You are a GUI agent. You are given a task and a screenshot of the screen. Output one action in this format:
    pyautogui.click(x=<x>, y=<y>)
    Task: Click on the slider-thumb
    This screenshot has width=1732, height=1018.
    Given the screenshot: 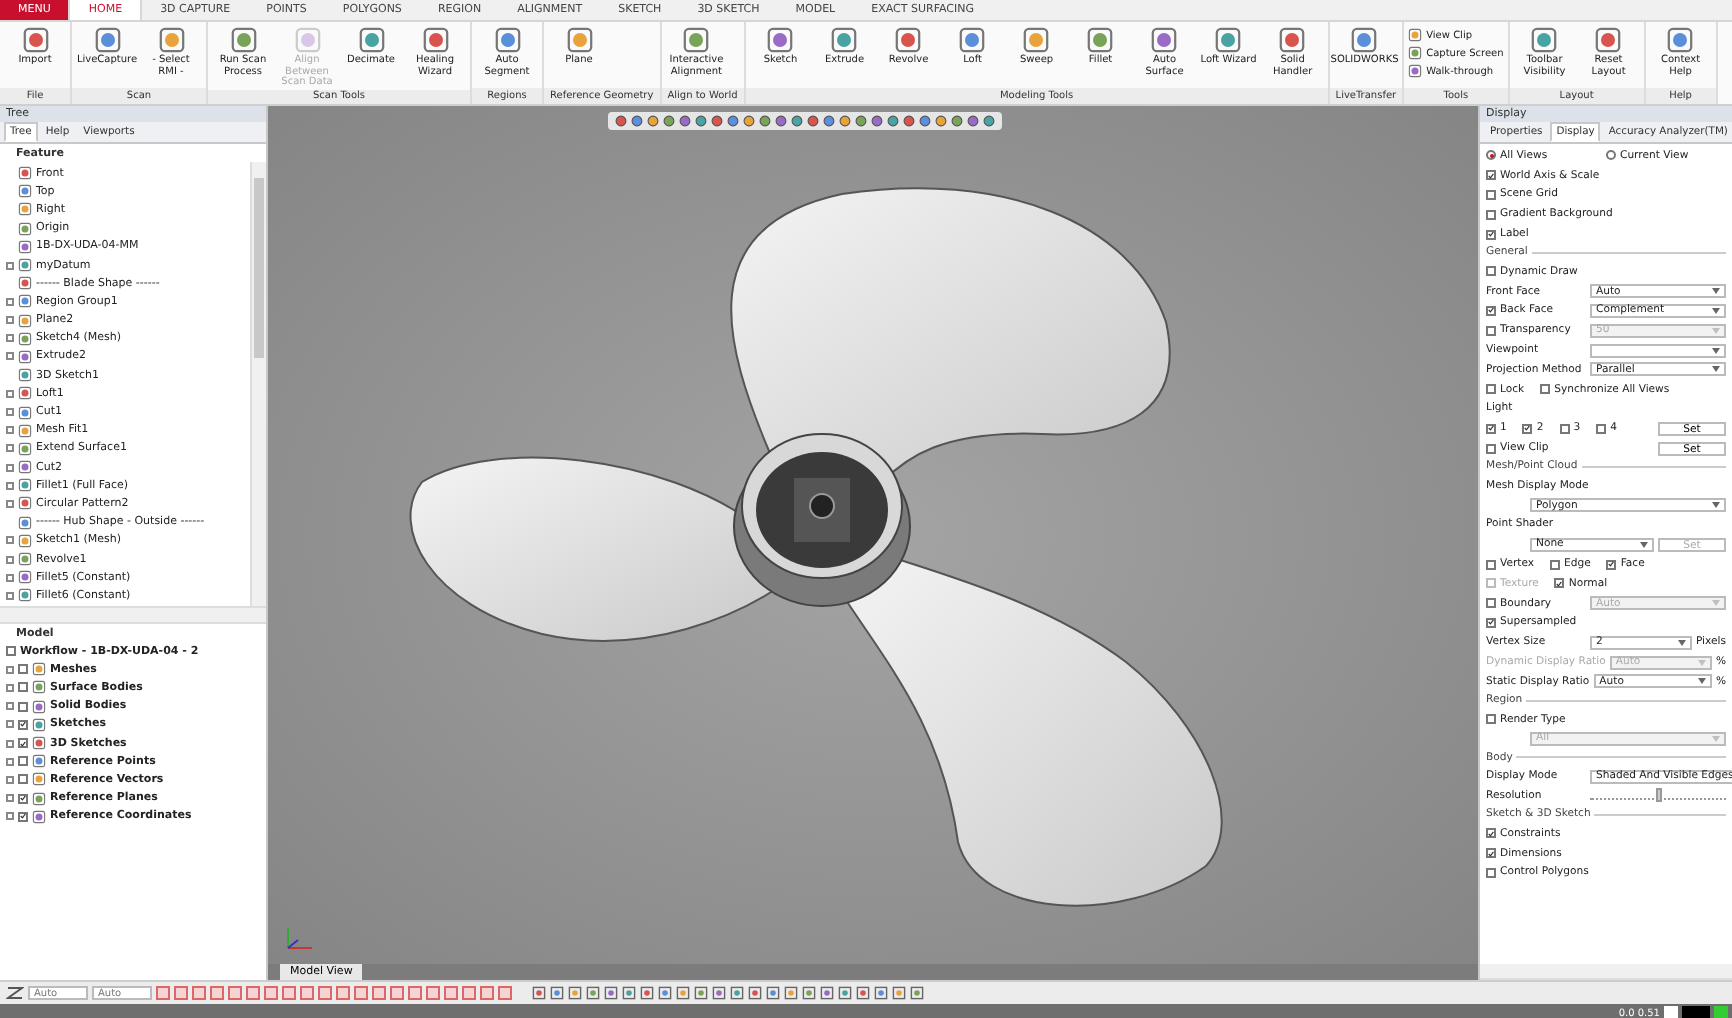 What is the action you would take?
    pyautogui.click(x=1658, y=795)
    